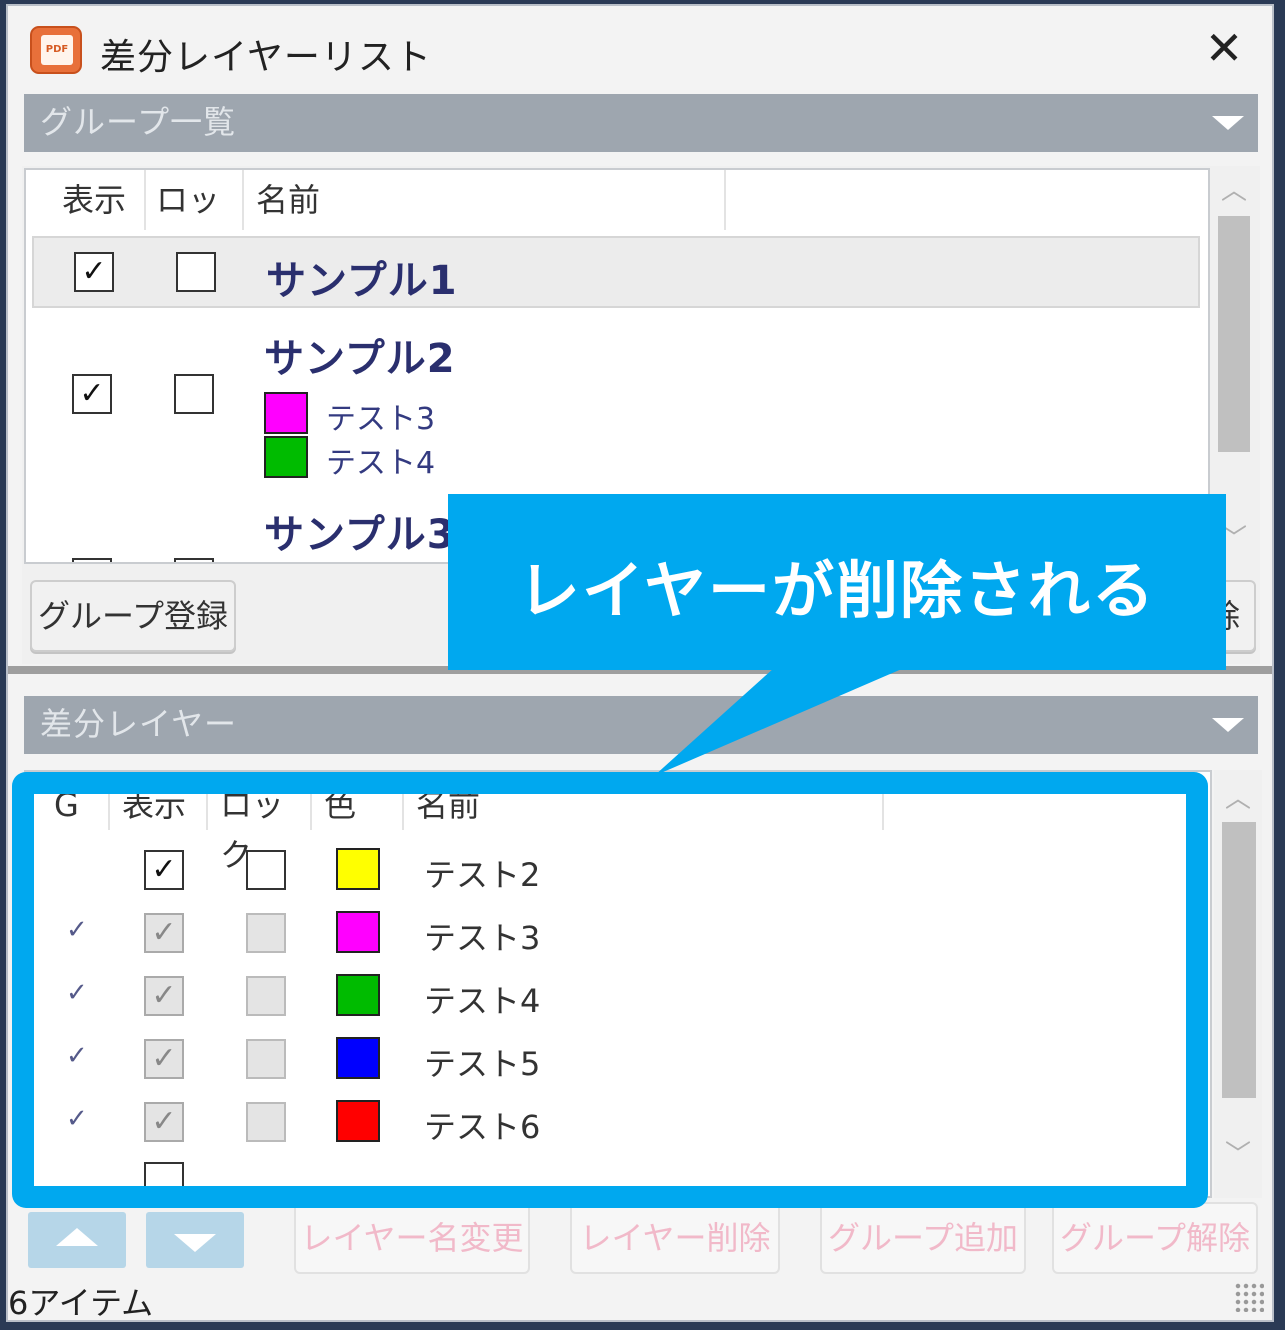 This screenshot has height=1330, width=1285. What do you see at coordinates (196, 224) in the screenshot?
I see `col-lock: ロック` at bounding box center [196, 224].